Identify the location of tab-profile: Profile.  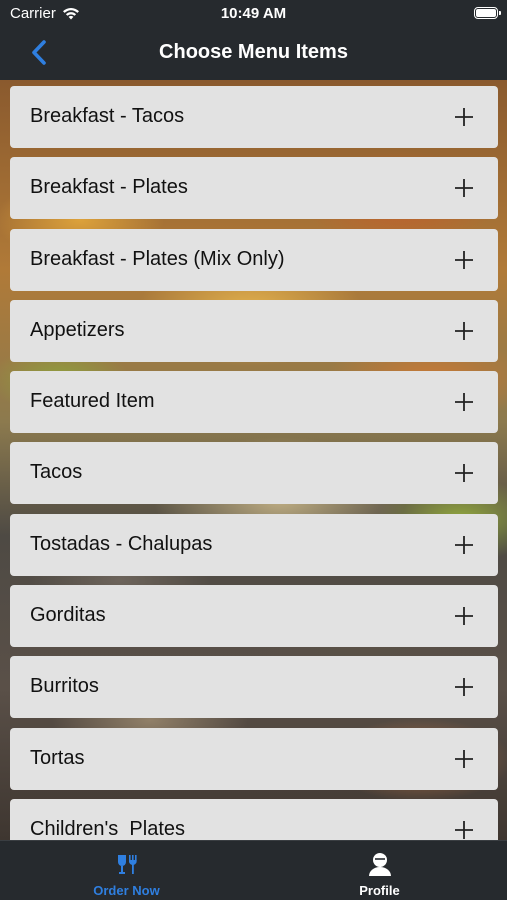
(379, 870).